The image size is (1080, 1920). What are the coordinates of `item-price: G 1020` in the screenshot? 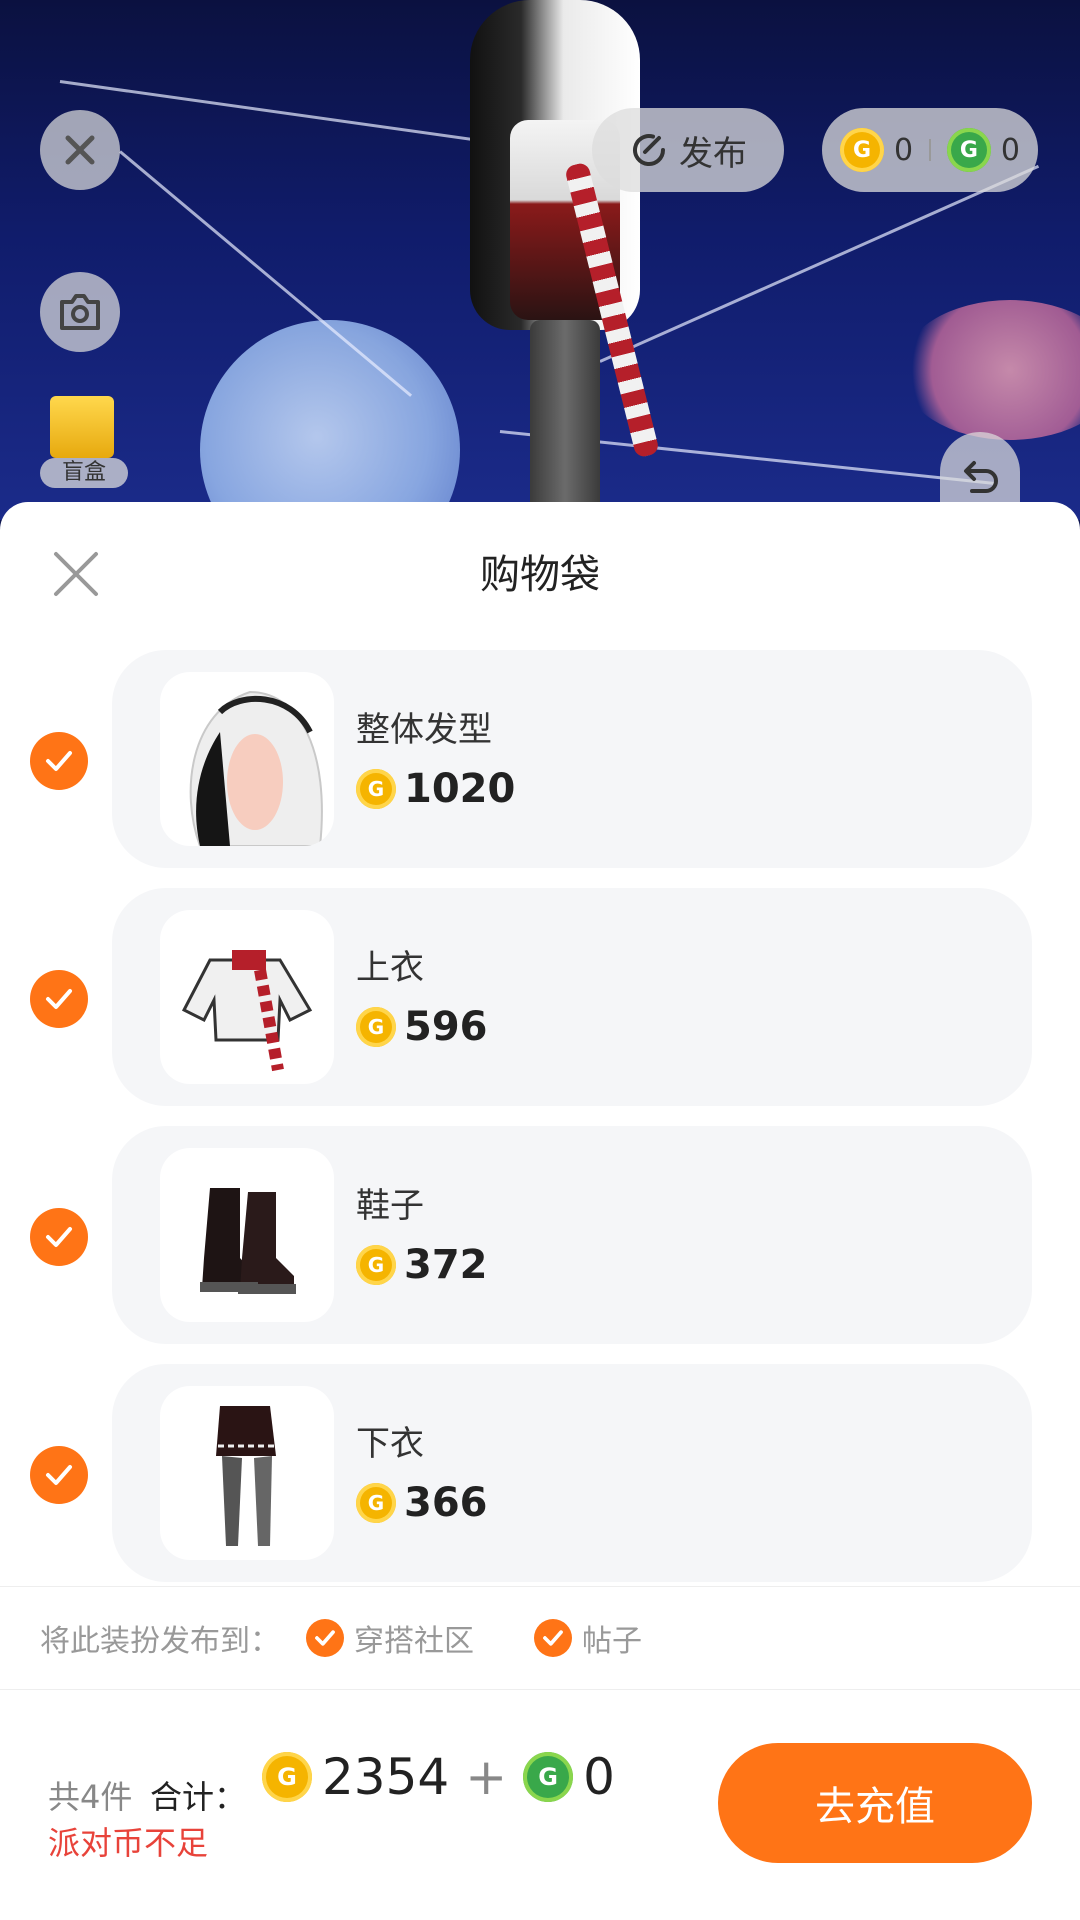 It's located at (435, 789).